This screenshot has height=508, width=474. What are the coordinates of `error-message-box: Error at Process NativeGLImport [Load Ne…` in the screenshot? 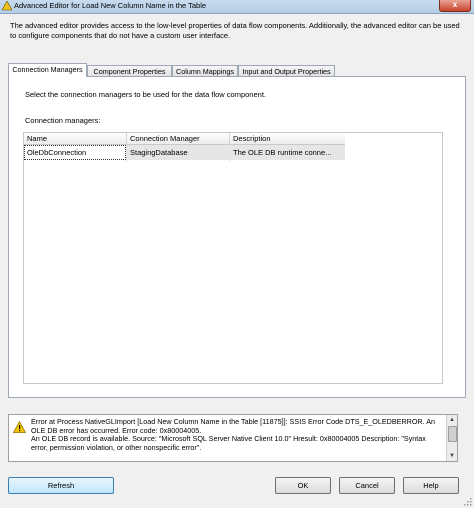 It's located at (233, 438).